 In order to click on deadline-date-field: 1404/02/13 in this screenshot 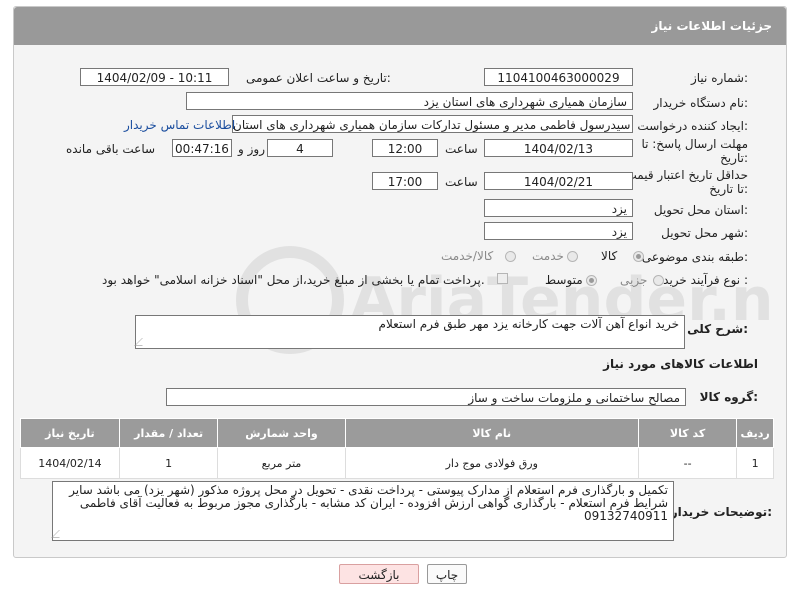, I will do `click(558, 148)`.